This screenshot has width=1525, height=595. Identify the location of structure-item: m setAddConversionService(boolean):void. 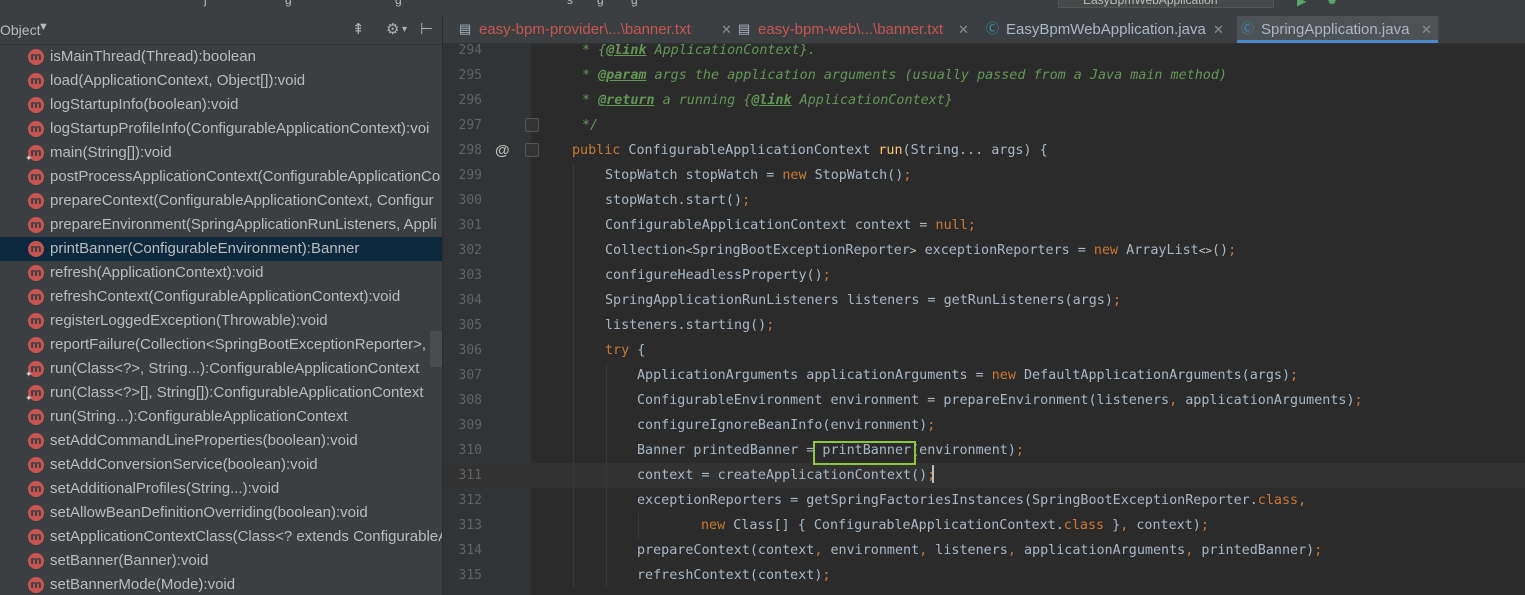
(221, 465).